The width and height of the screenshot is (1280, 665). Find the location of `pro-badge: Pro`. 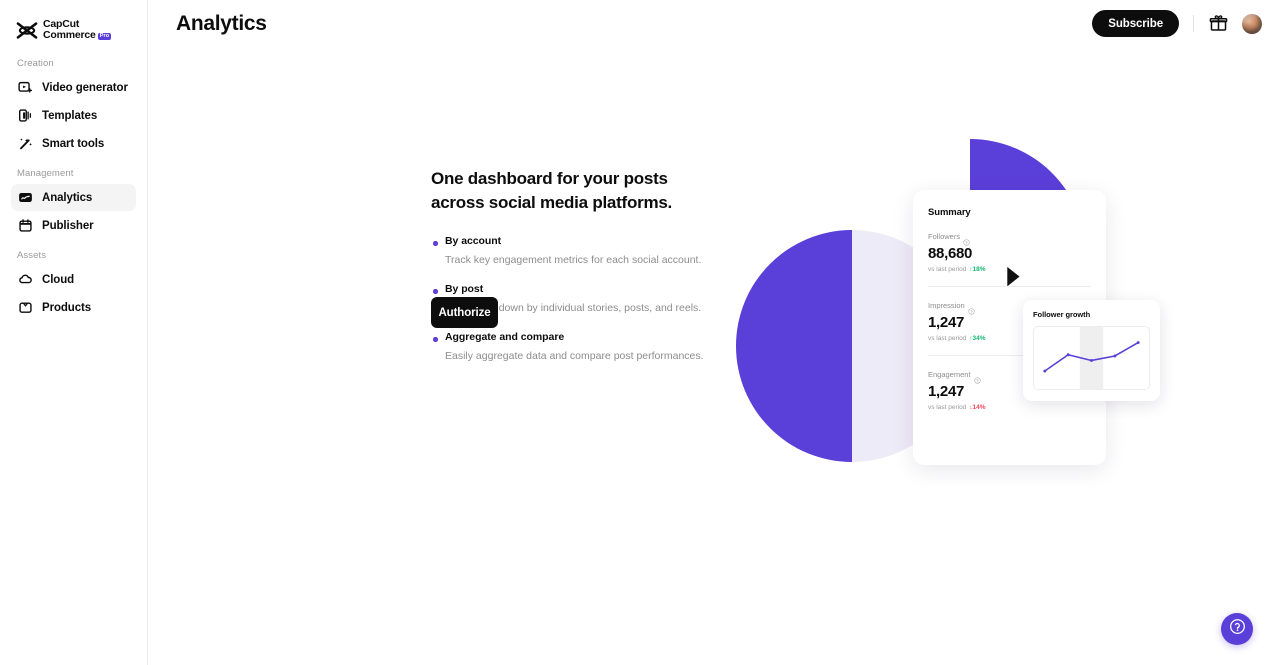

pro-badge: Pro is located at coordinates (104, 36).